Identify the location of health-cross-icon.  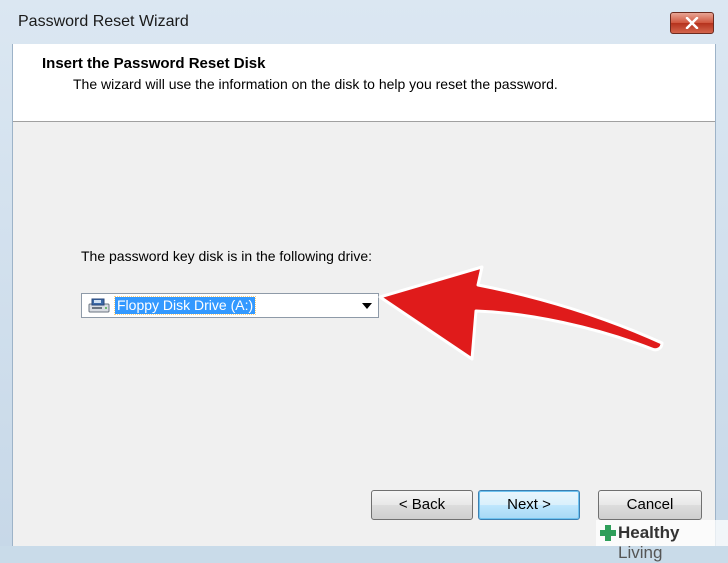
(608, 533).